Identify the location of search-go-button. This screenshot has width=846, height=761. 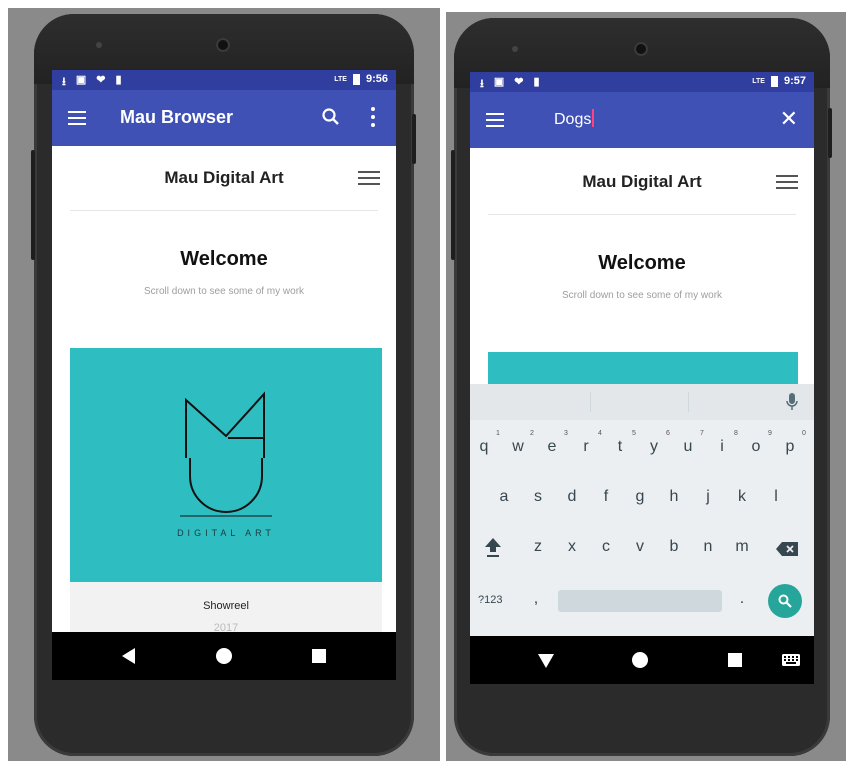
(785, 601).